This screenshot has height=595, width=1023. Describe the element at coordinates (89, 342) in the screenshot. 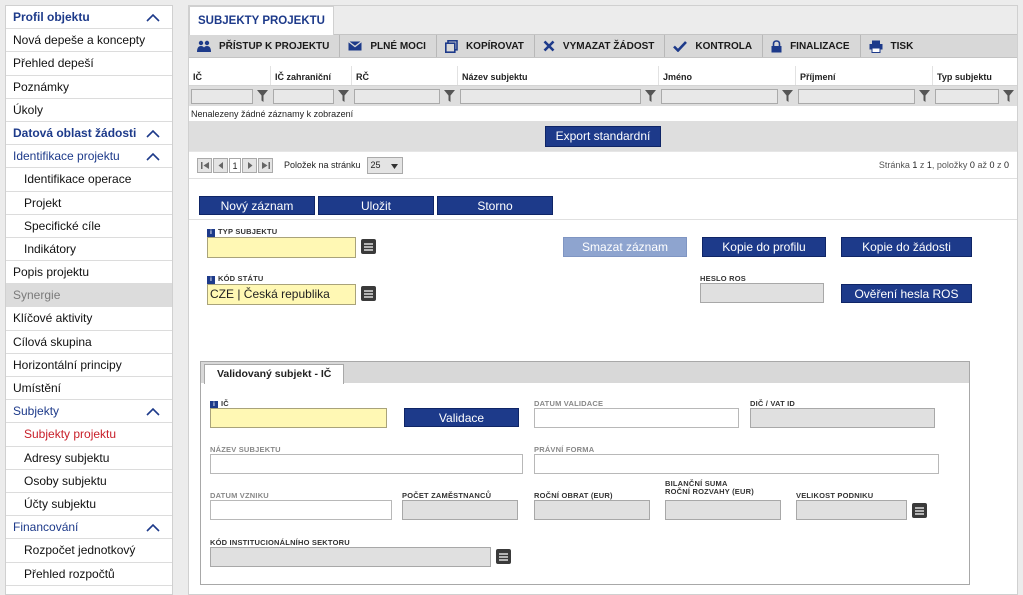

I see `sidebar-item-cilova-skupina: Cílová skupina` at that location.